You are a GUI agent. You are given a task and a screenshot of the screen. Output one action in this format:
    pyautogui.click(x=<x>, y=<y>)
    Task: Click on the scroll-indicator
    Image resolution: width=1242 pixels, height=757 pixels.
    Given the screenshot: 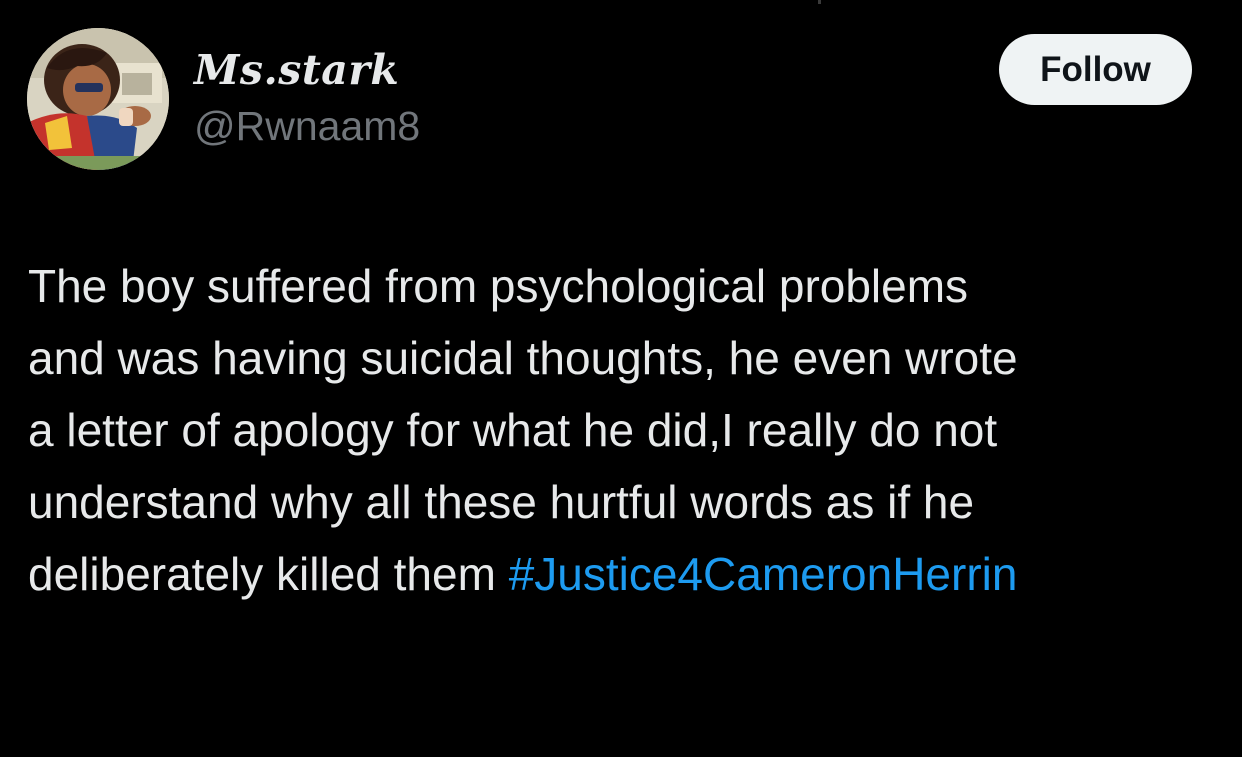 What is the action you would take?
    pyautogui.click(x=819, y=2)
    